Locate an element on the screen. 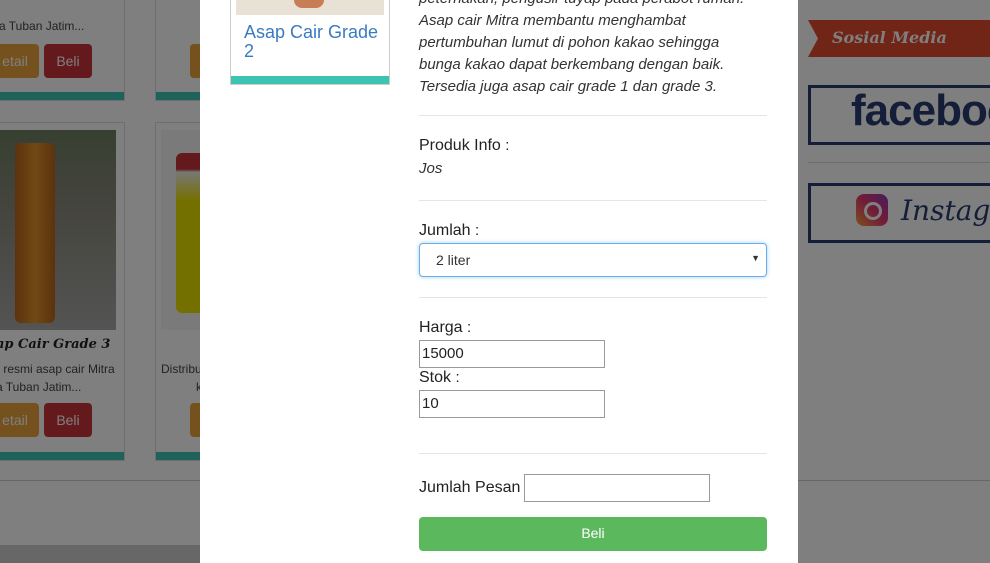  produk-info-label: Produk Info : is located at coordinates (464, 146).